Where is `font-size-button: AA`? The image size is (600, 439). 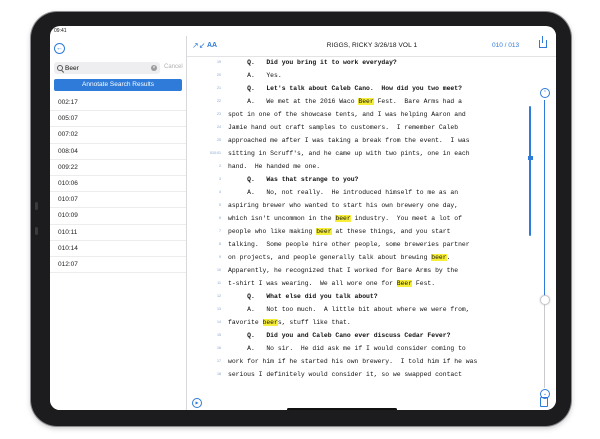 font-size-button: AA is located at coordinates (212, 45).